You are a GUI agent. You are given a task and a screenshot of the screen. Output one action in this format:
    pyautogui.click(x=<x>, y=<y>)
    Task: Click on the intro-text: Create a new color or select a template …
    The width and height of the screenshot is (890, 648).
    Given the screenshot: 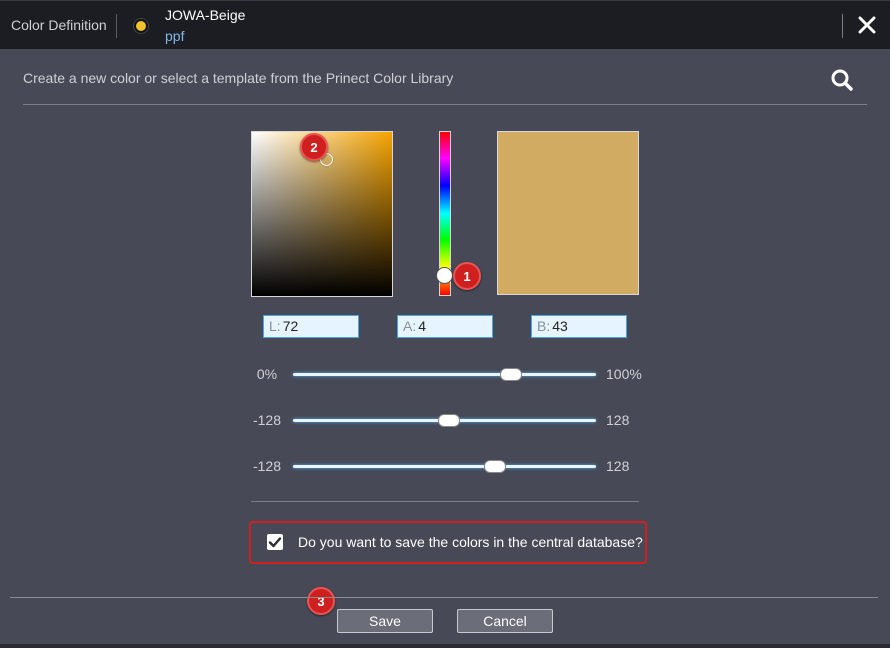 What is the action you would take?
    pyautogui.click(x=238, y=78)
    